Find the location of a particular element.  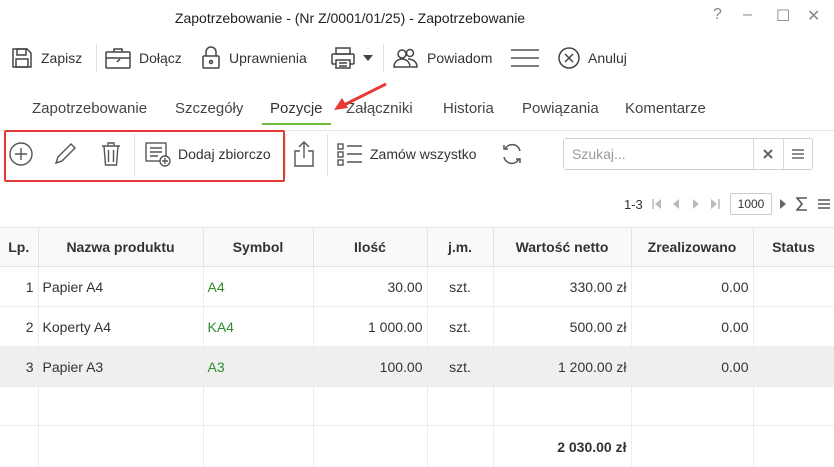

menu-button is located at coordinates (525, 58).